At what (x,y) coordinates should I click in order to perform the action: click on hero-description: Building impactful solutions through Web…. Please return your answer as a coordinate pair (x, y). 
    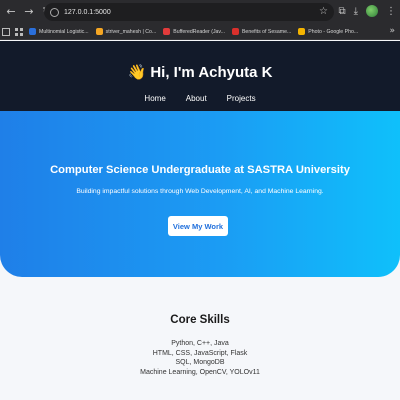
    Looking at the image, I should click on (200, 191).